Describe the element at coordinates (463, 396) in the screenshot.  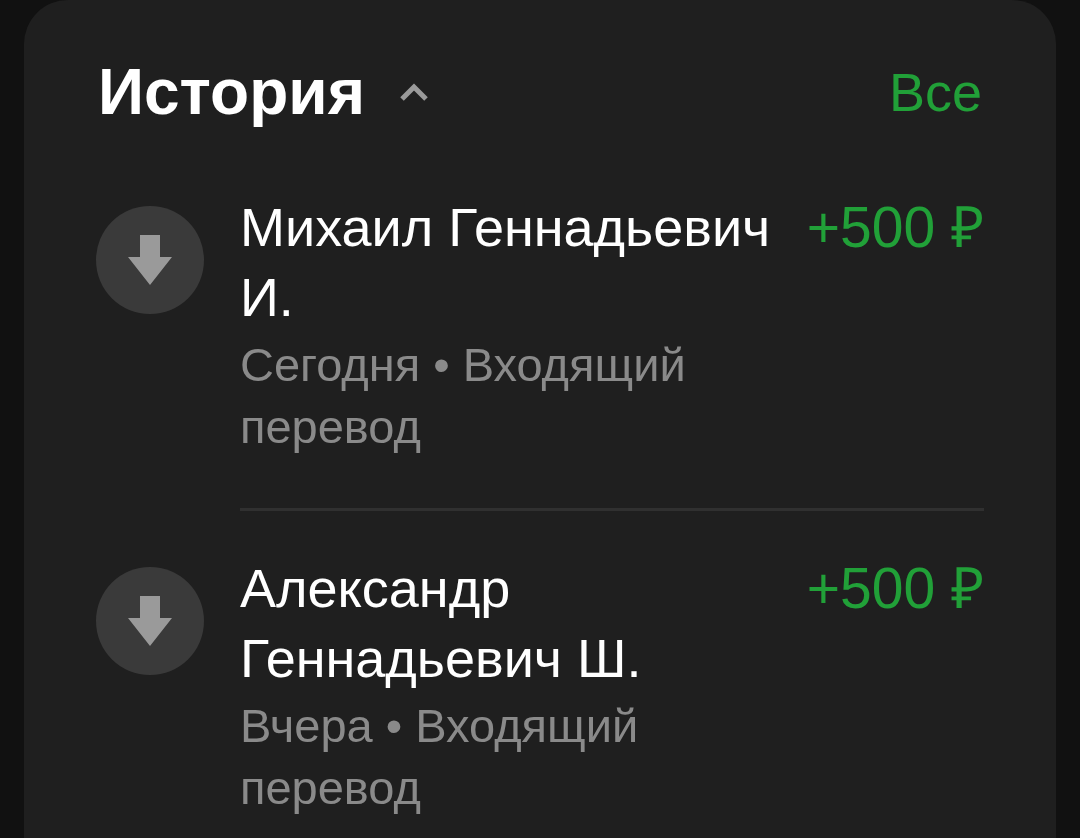
I see `transaction-details: Сегодня • Входящий перевод` at that location.